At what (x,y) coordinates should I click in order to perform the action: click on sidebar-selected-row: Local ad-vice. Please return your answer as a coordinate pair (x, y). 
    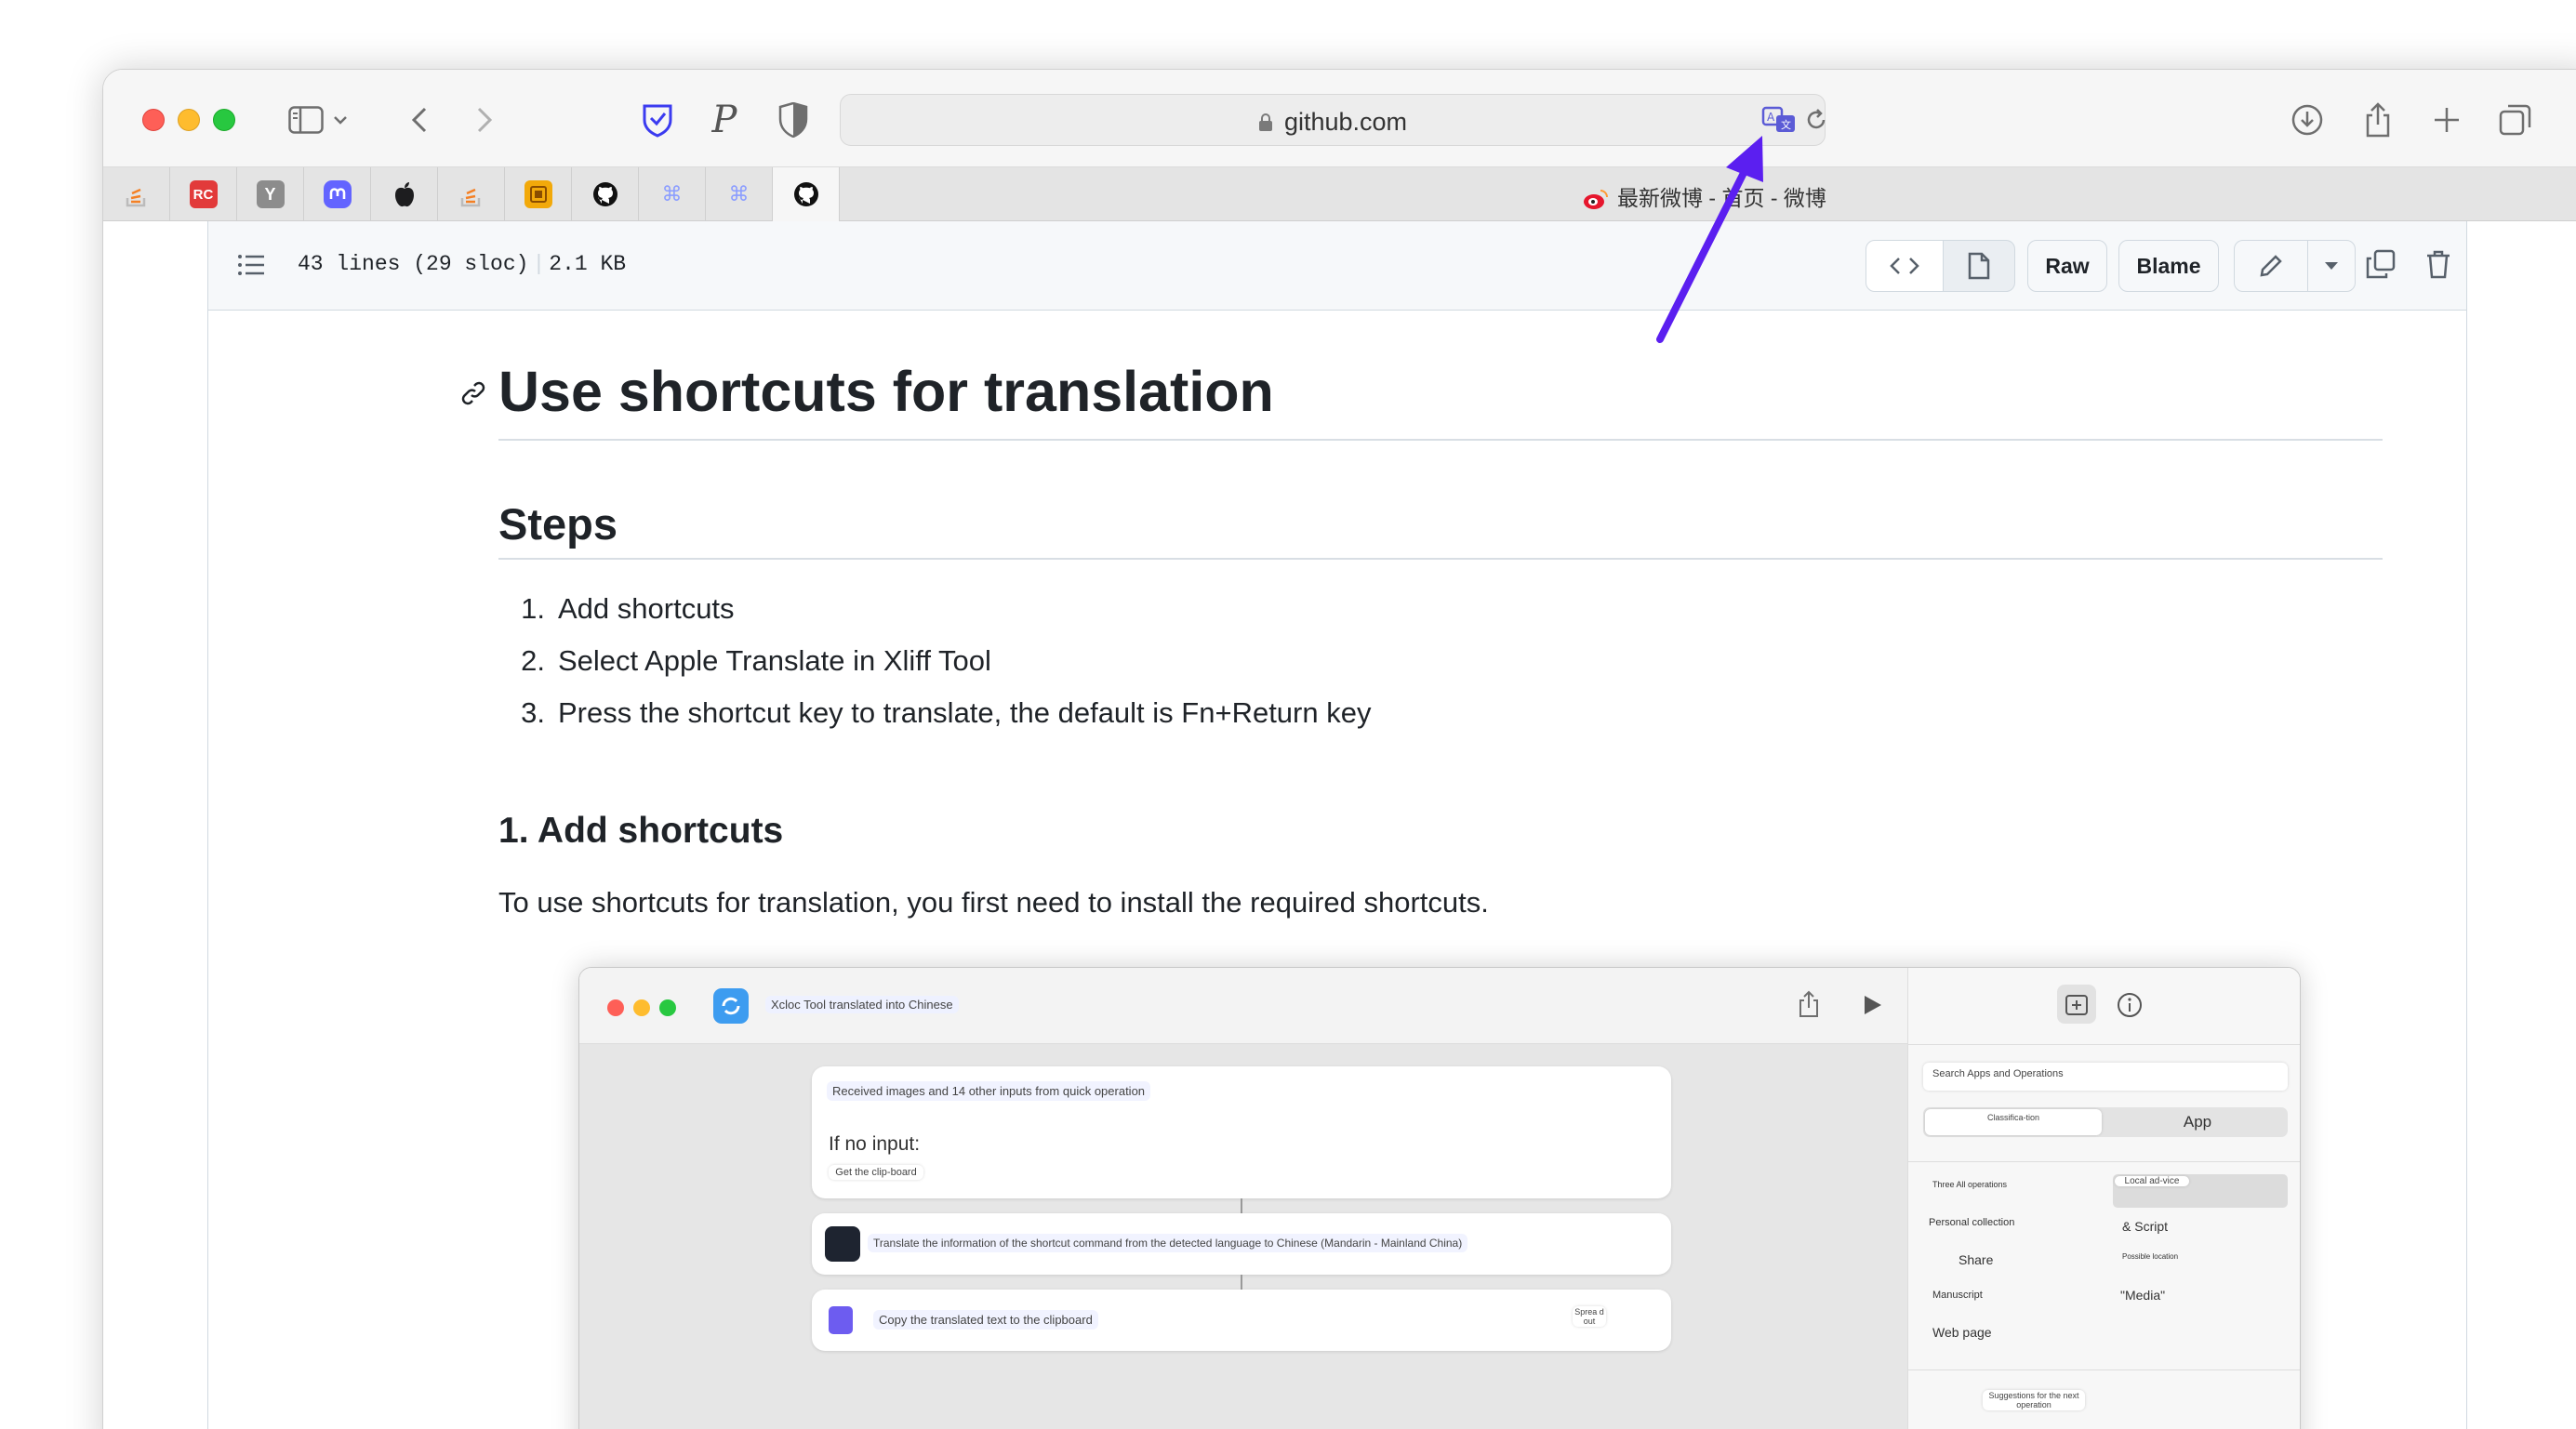
    Looking at the image, I should click on (2200, 1191).